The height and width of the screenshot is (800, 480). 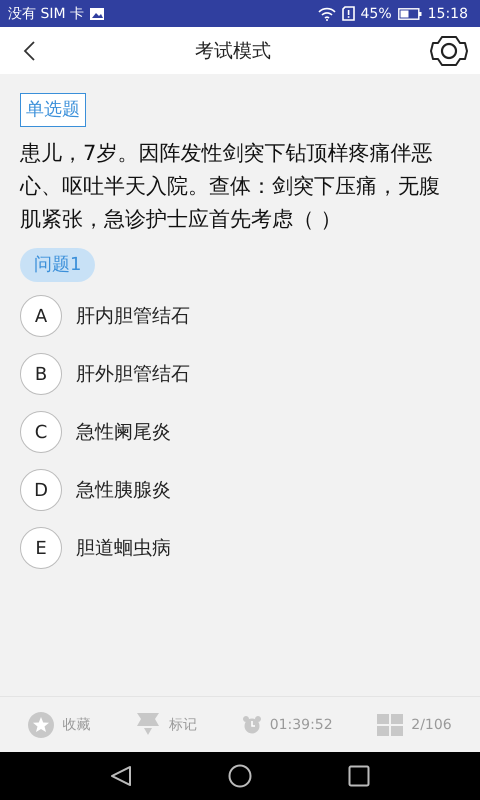 What do you see at coordinates (449, 51) in the screenshot?
I see `settings-button` at bounding box center [449, 51].